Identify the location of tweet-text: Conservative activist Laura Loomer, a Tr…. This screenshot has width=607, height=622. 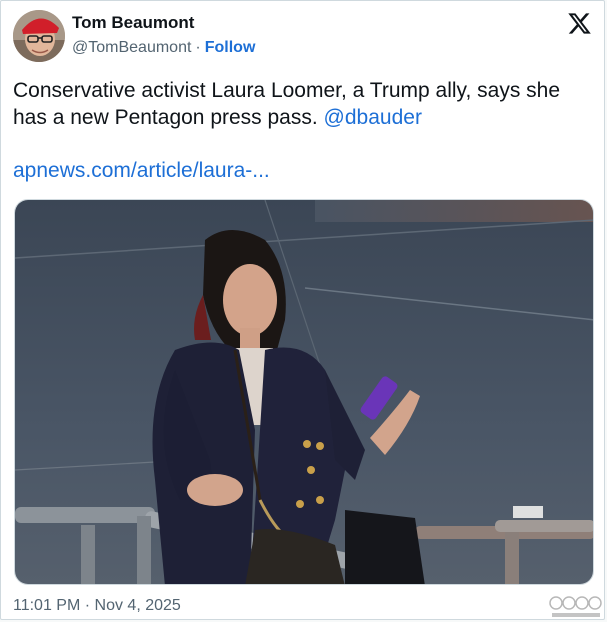
(303, 104).